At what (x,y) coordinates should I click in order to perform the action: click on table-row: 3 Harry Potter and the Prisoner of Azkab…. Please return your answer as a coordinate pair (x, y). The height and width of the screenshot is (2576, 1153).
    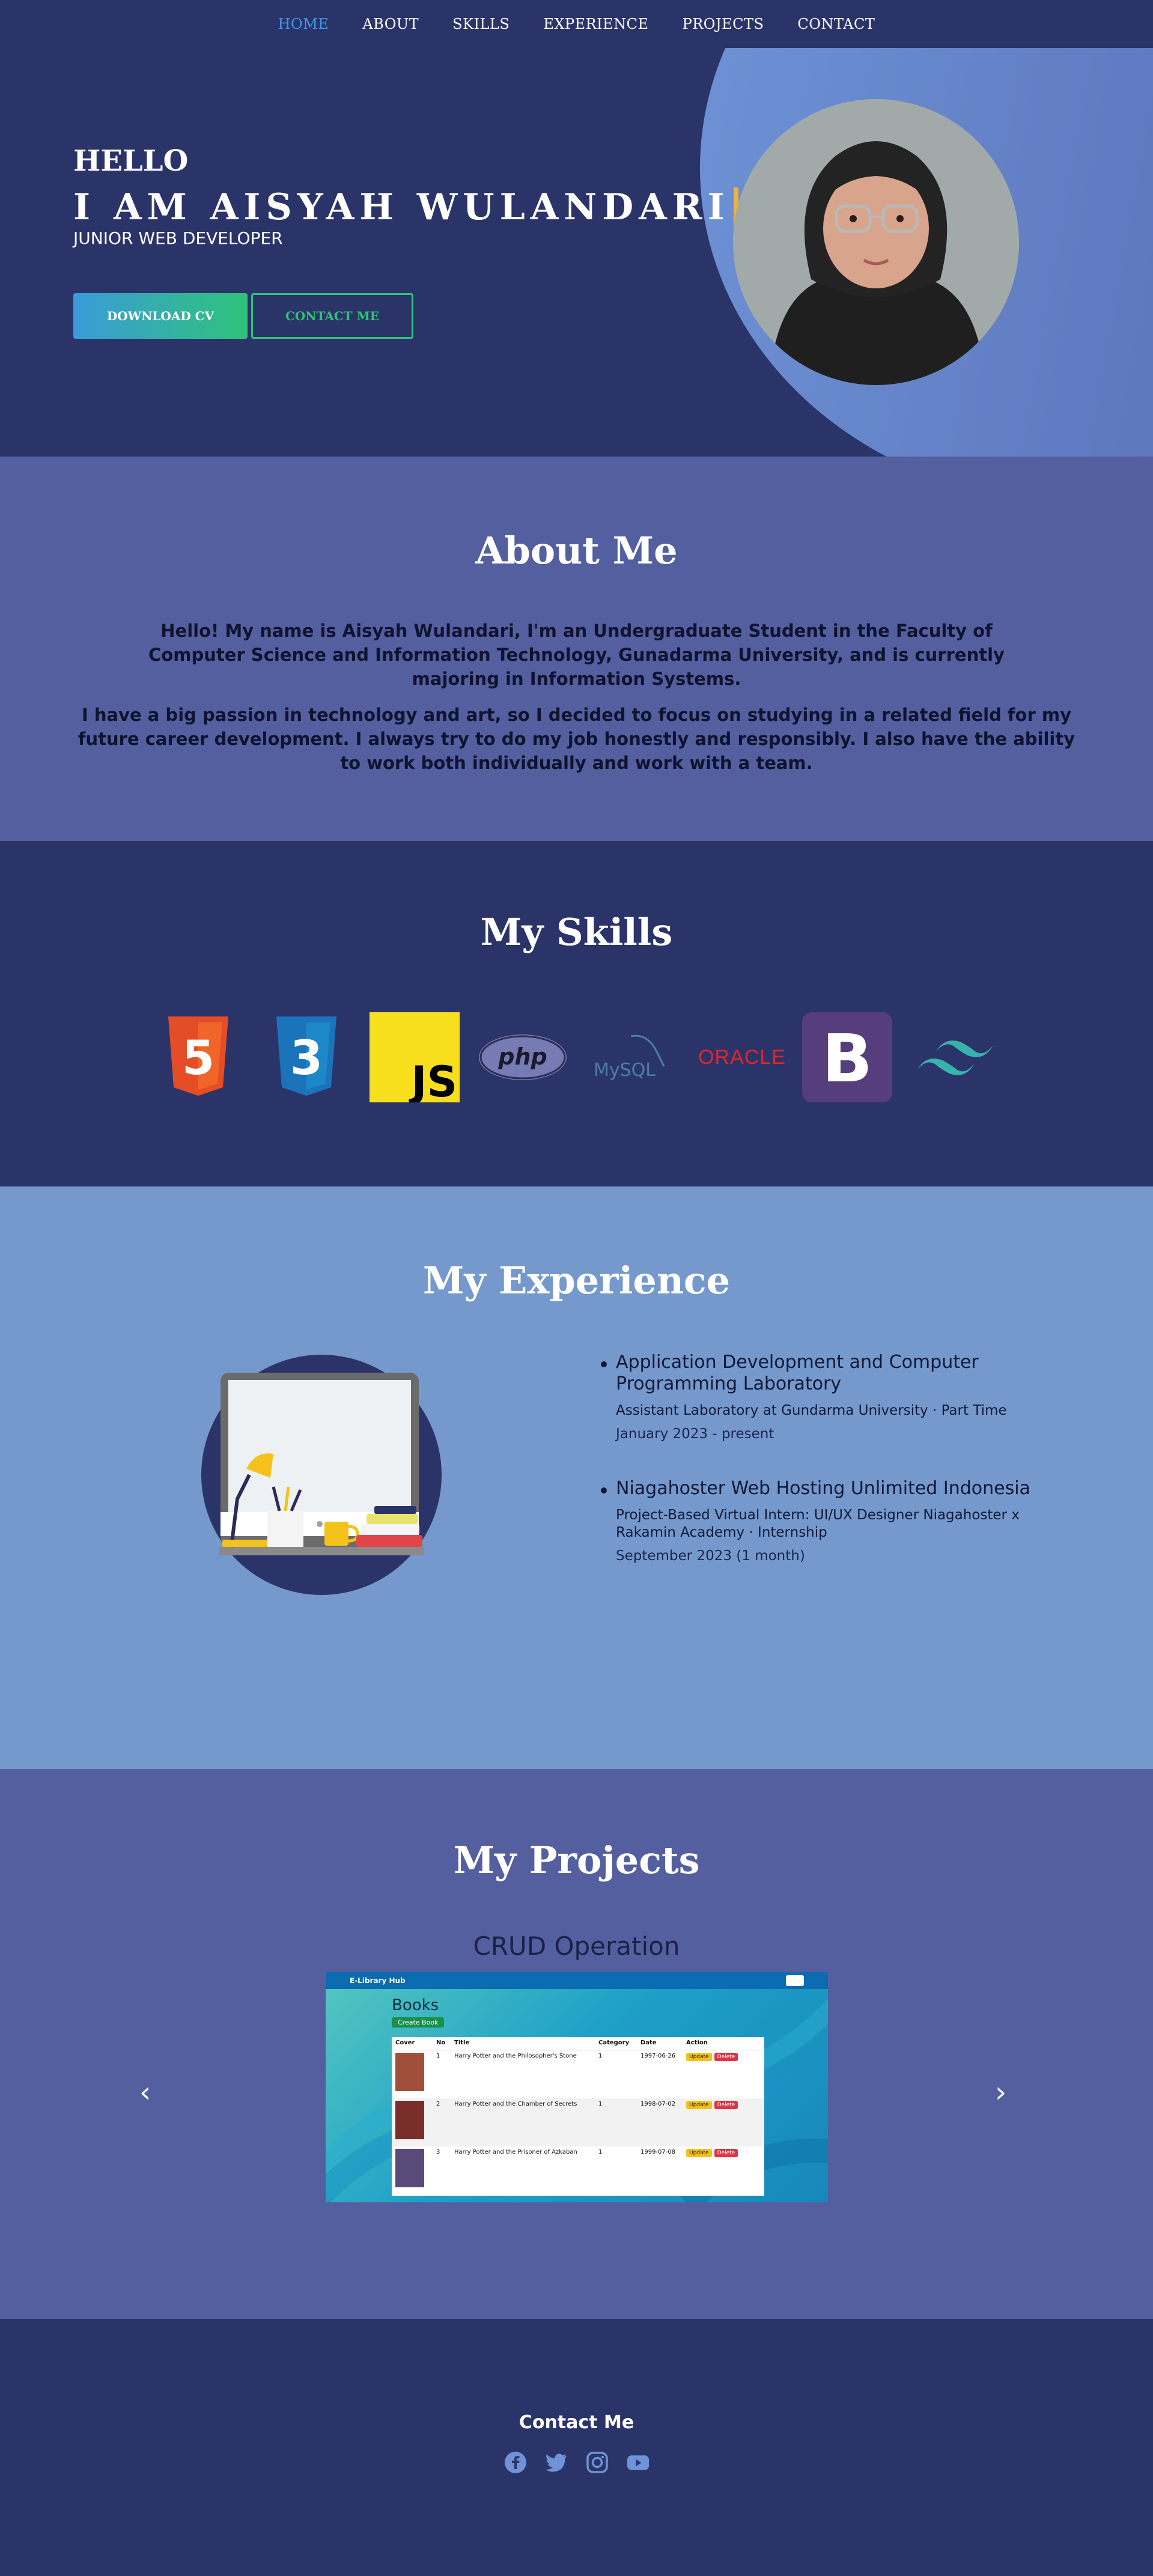
    Looking at the image, I should click on (578, 2170).